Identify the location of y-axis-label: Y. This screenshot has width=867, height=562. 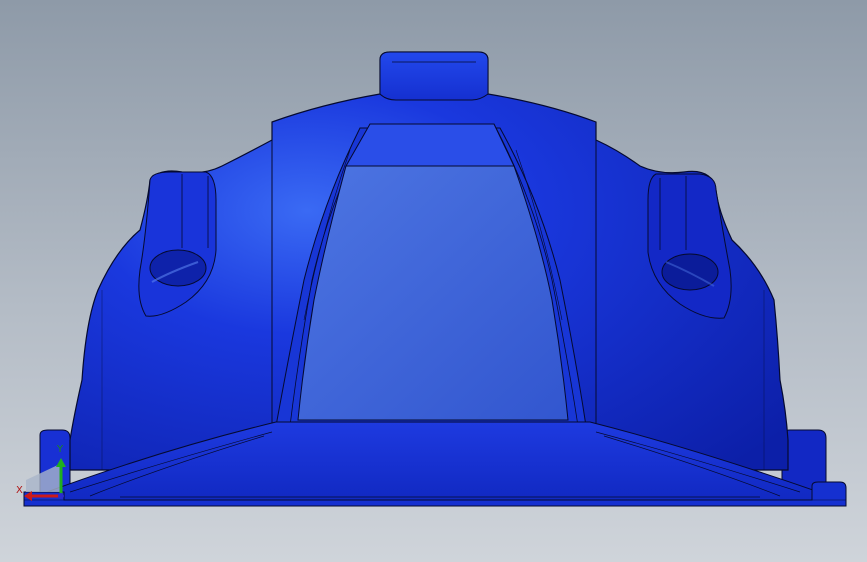
(60, 449).